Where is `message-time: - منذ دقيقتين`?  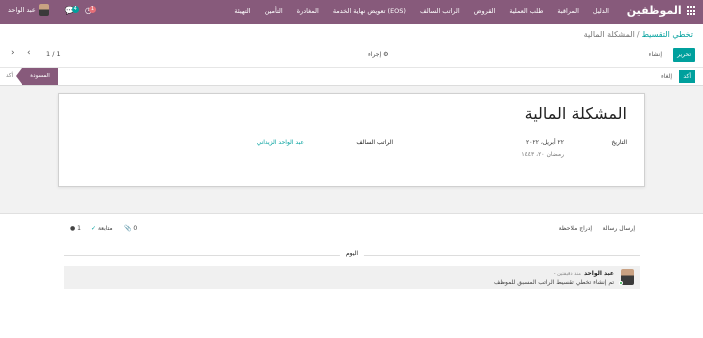
message-time: - منذ دقيقتين is located at coordinates (567, 273).